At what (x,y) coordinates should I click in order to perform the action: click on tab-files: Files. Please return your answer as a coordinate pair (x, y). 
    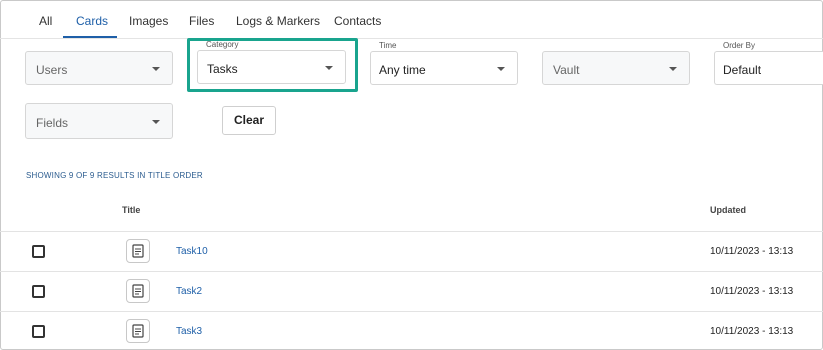
    Looking at the image, I should click on (201, 21).